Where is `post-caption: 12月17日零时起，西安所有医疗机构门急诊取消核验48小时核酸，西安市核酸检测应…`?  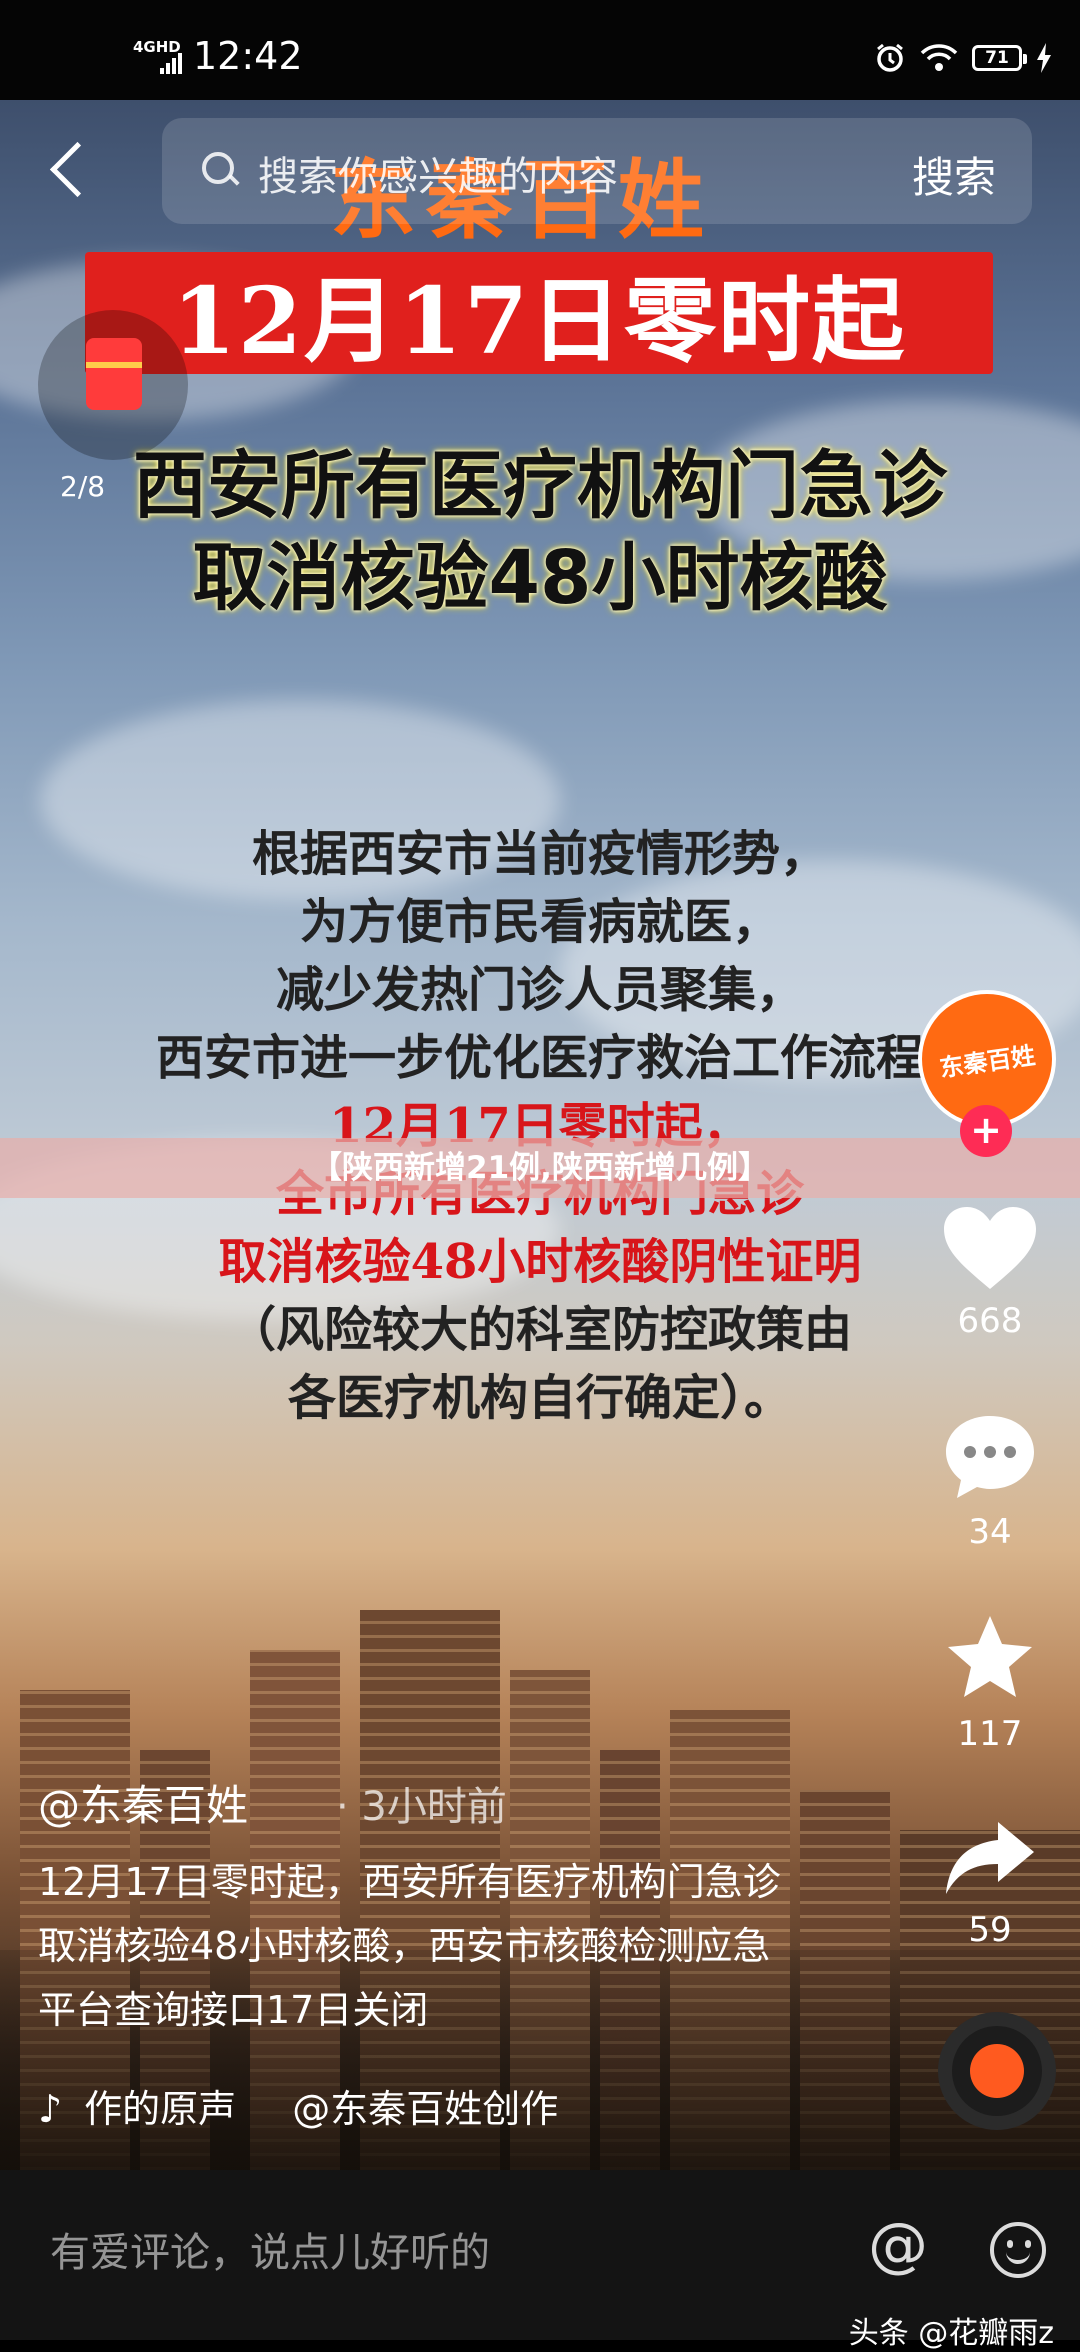 post-caption: 12月17日零时起，西安所有医疗机构门急诊取消核验48小时核酸，西安市核酸检测应… is located at coordinates (418, 1946).